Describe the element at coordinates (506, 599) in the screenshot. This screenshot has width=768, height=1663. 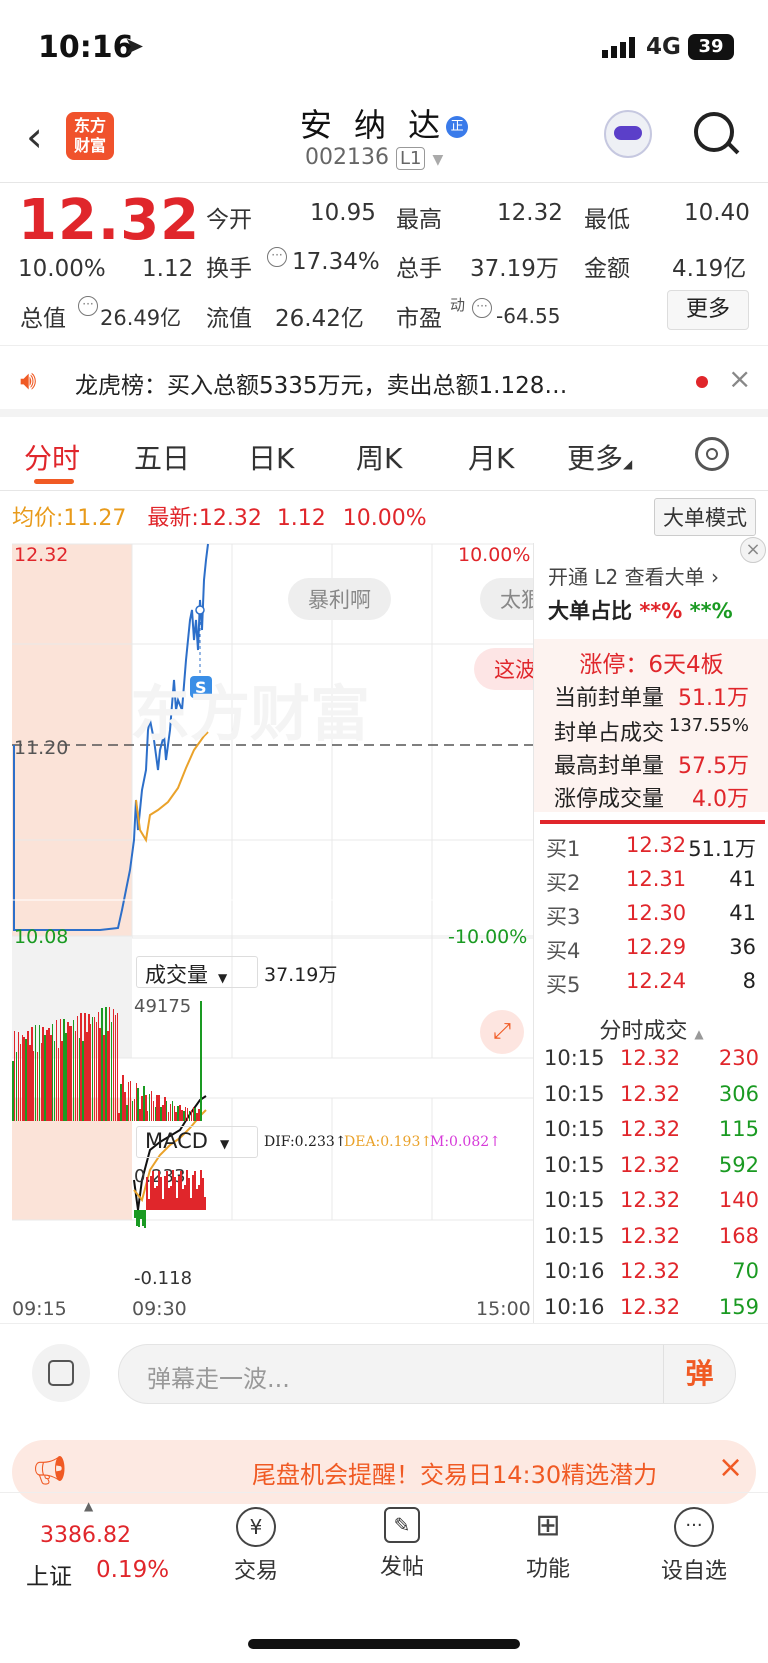
I see `danmu-bubble: 太狠` at that location.